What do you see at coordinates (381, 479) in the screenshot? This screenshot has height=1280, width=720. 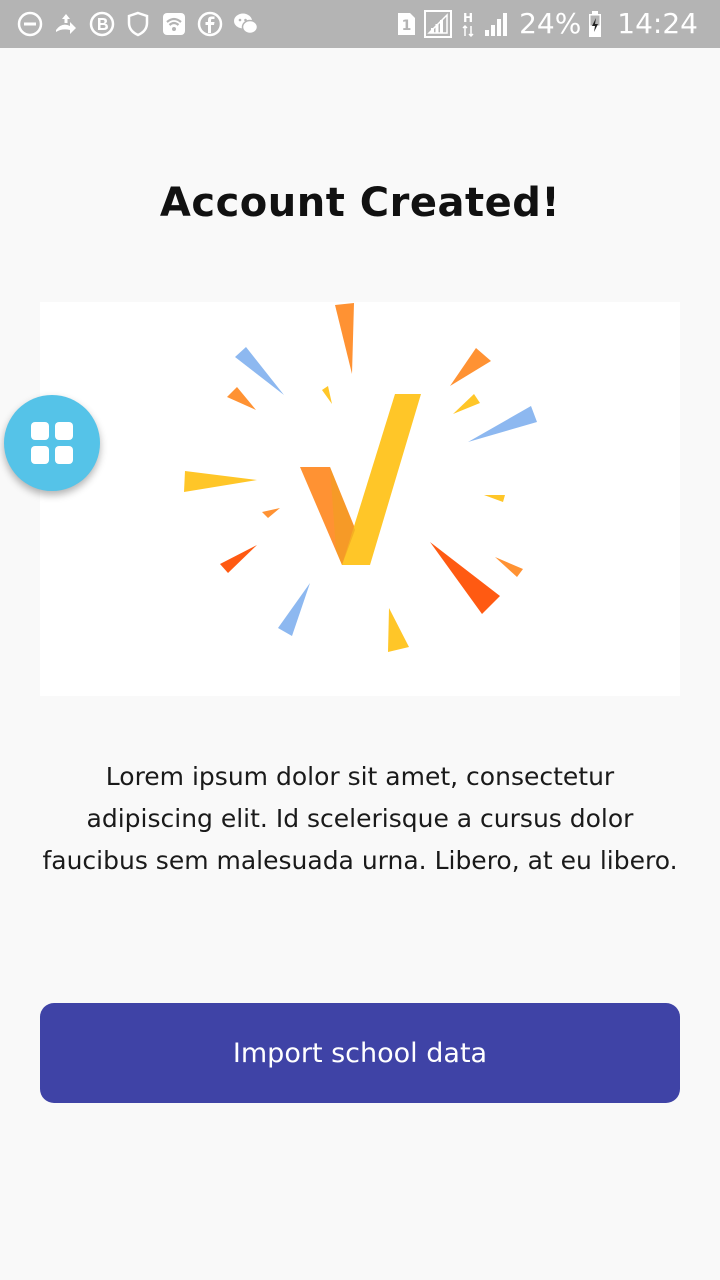 I see `check-right-stroke` at bounding box center [381, 479].